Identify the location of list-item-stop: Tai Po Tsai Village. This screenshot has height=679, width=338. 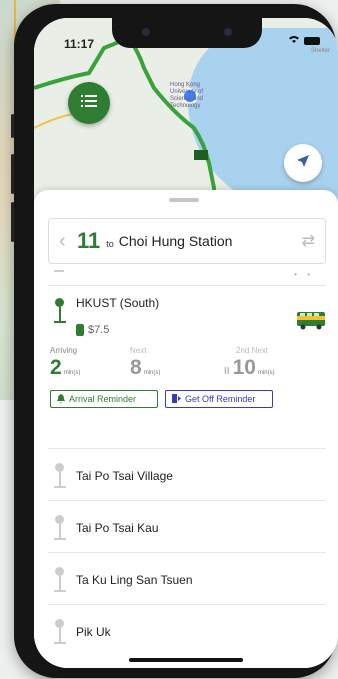
(187, 474).